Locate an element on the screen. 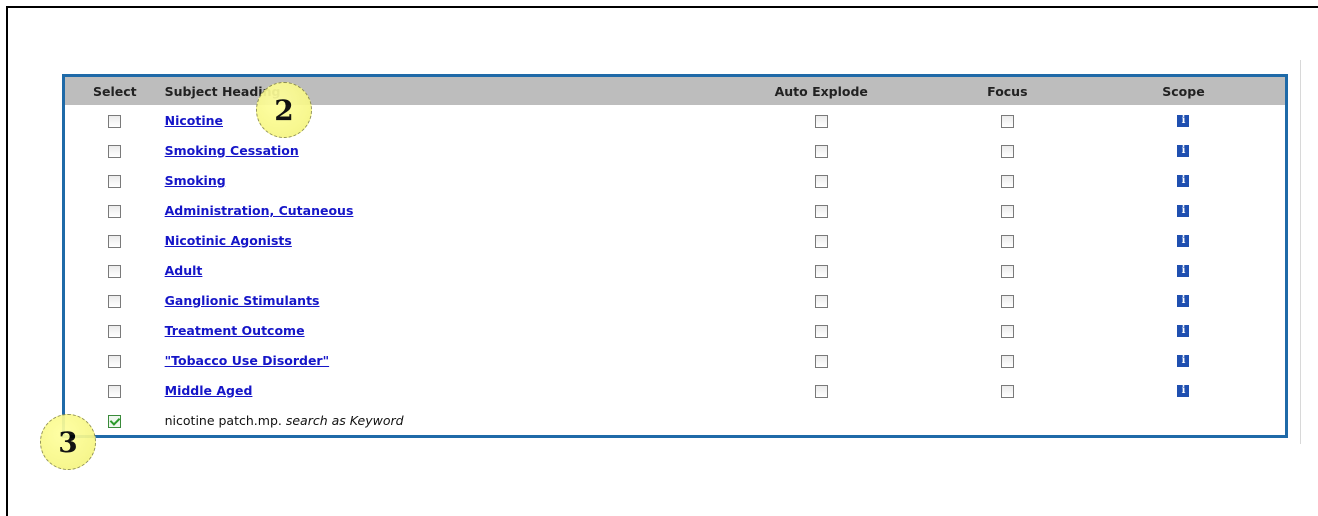 This screenshot has height=516, width=1318. subject-heading-link: Nicotine is located at coordinates (194, 120).